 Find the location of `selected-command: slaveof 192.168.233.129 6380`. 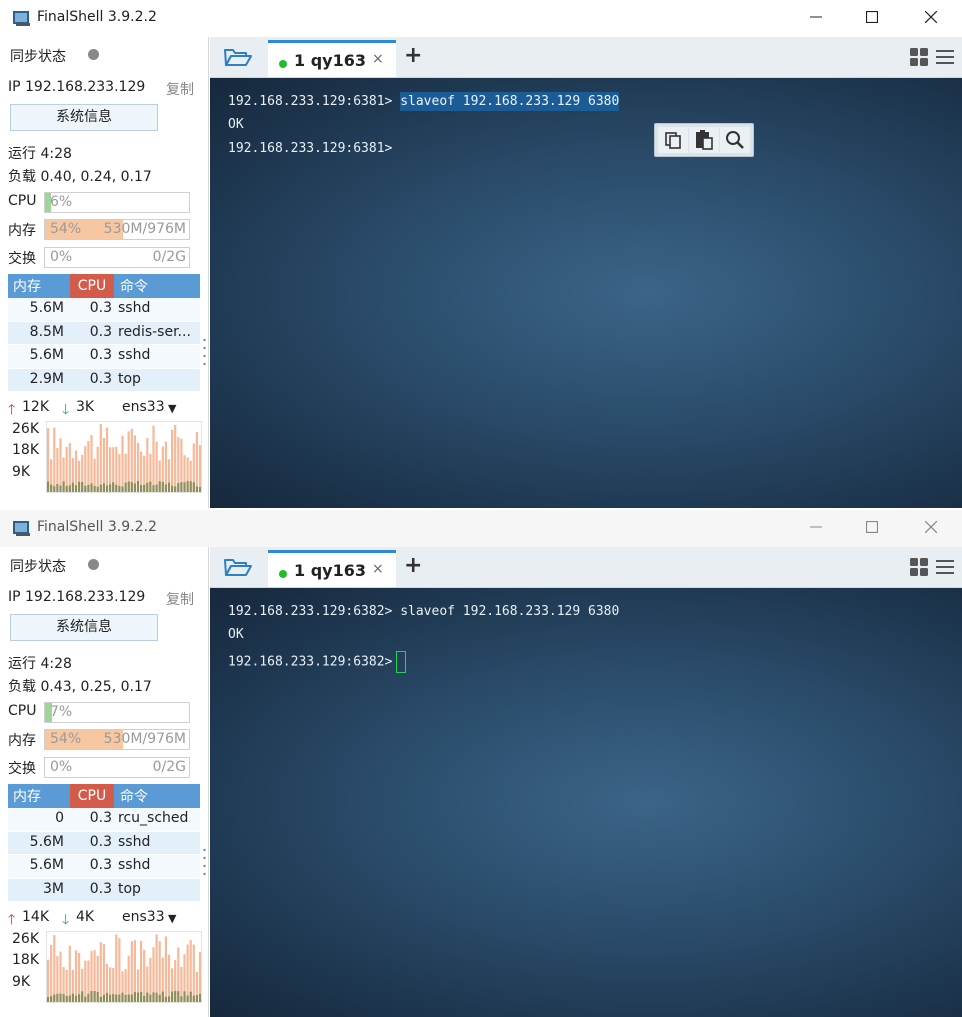

selected-command: slaveof 192.168.233.129 6380 is located at coordinates (510, 101).